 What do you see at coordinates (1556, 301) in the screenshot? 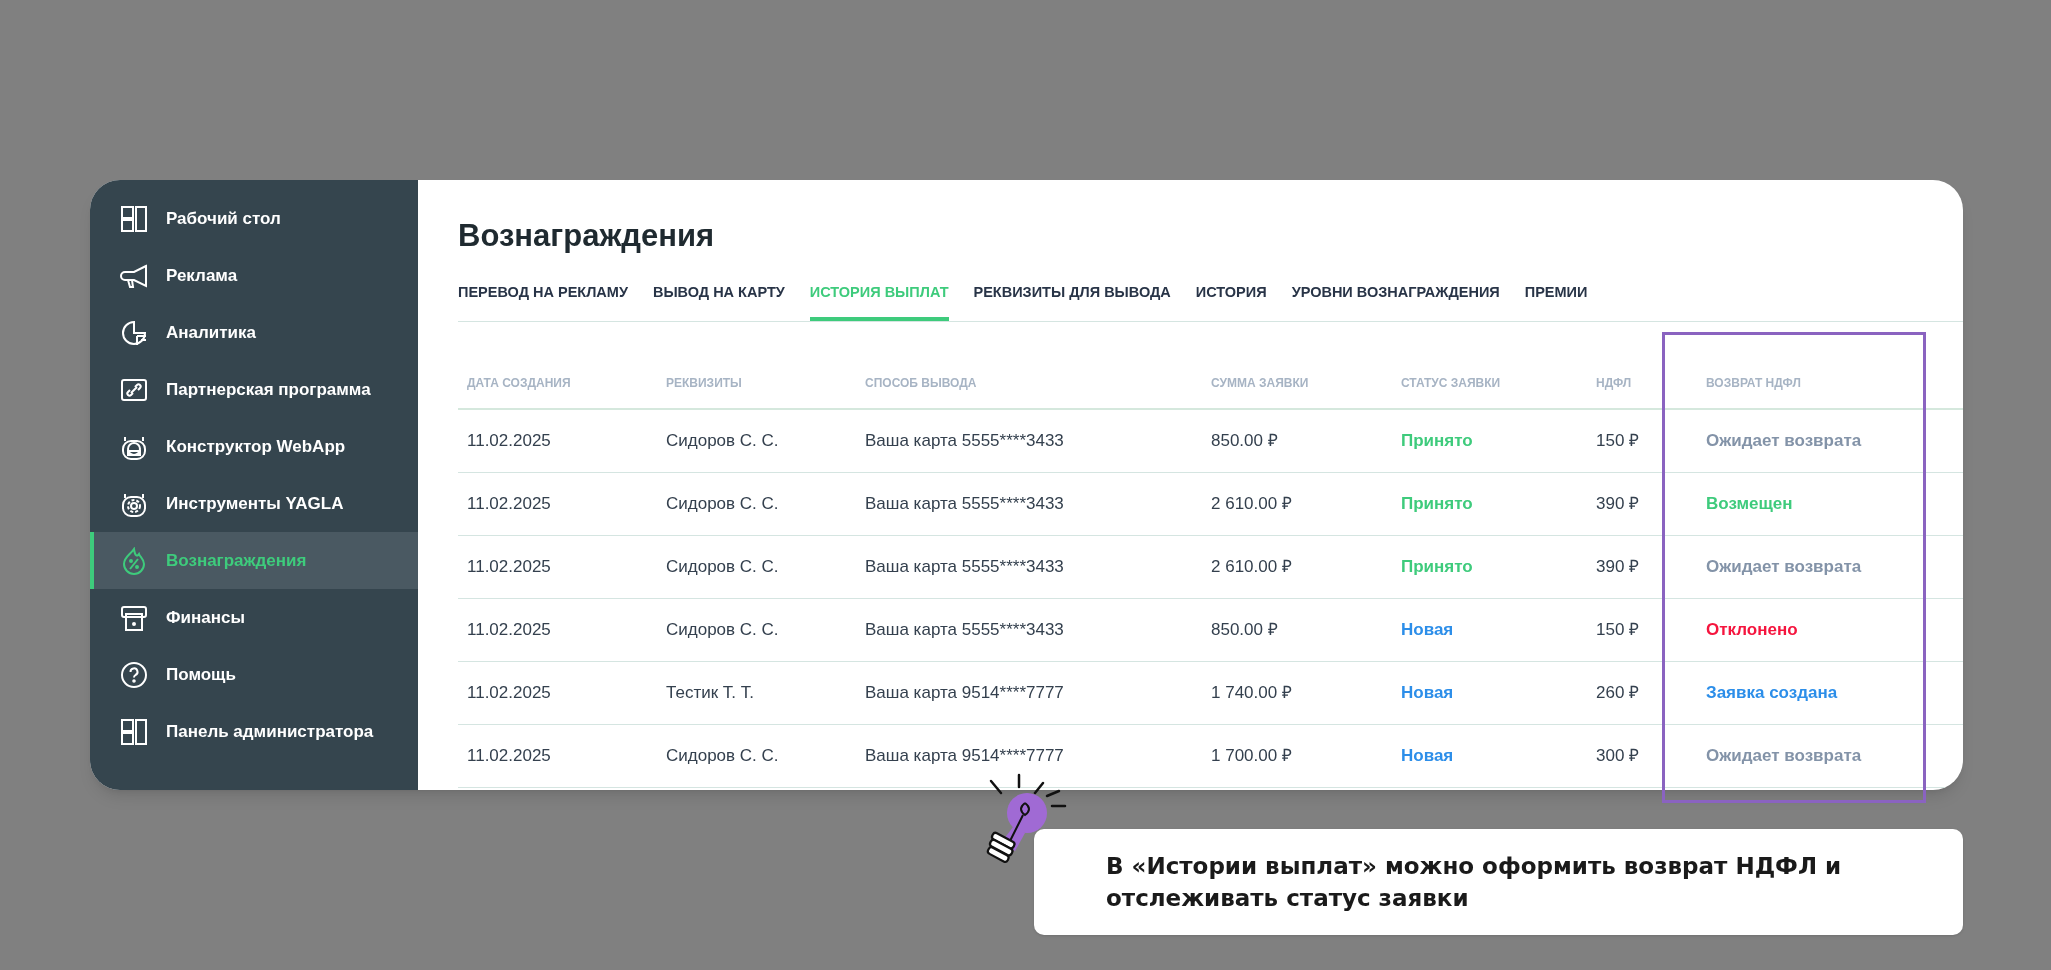
I see `tab: ПРЕМИИ` at bounding box center [1556, 301].